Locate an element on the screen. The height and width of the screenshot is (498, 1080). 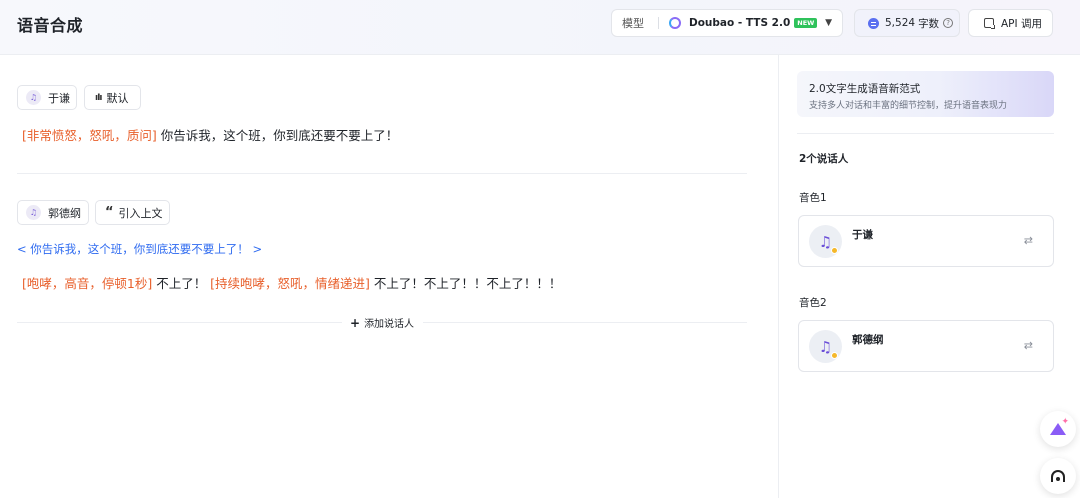
speaker-name: 郭德纲 is located at coordinates (64, 213).